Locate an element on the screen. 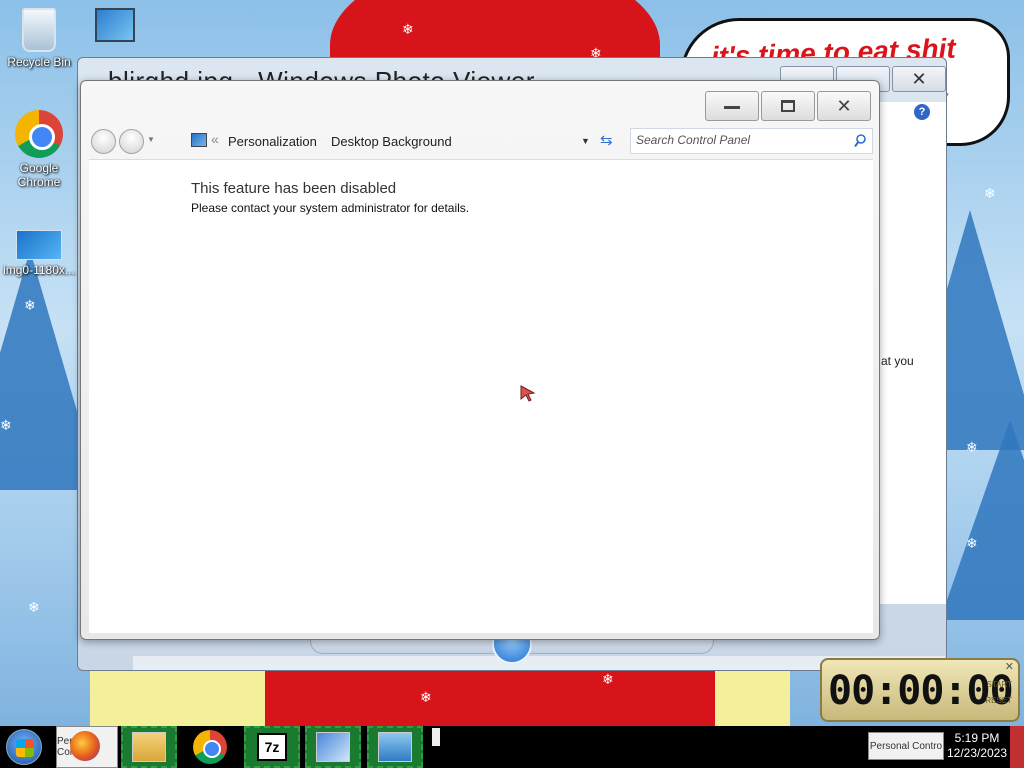 The height and width of the screenshot is (768, 1024). shortcut-monitor-icon is located at coordinates (115, 25).